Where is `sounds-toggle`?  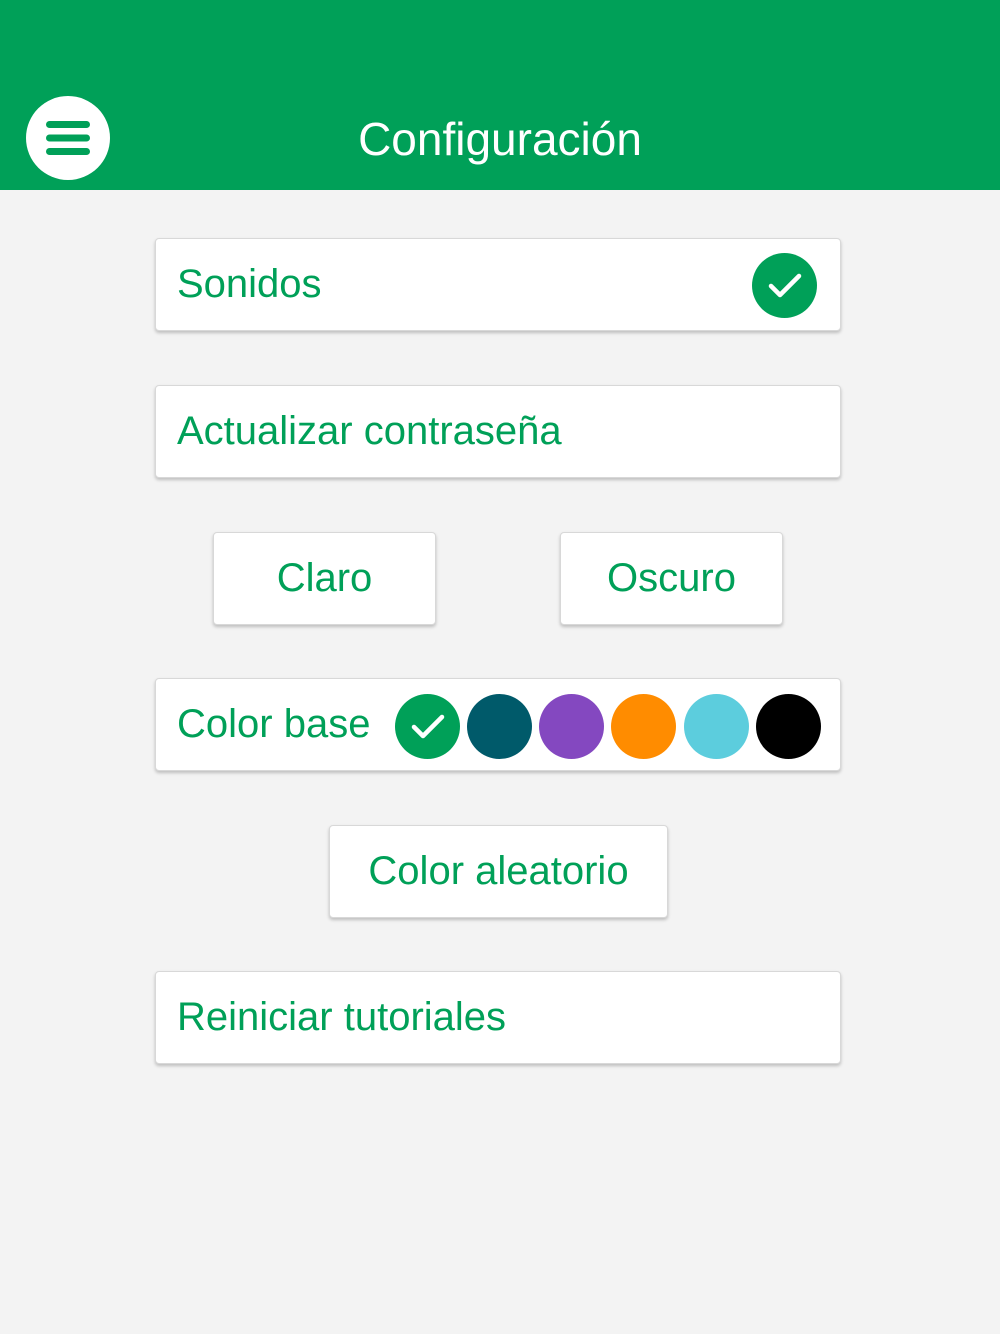 sounds-toggle is located at coordinates (784, 285).